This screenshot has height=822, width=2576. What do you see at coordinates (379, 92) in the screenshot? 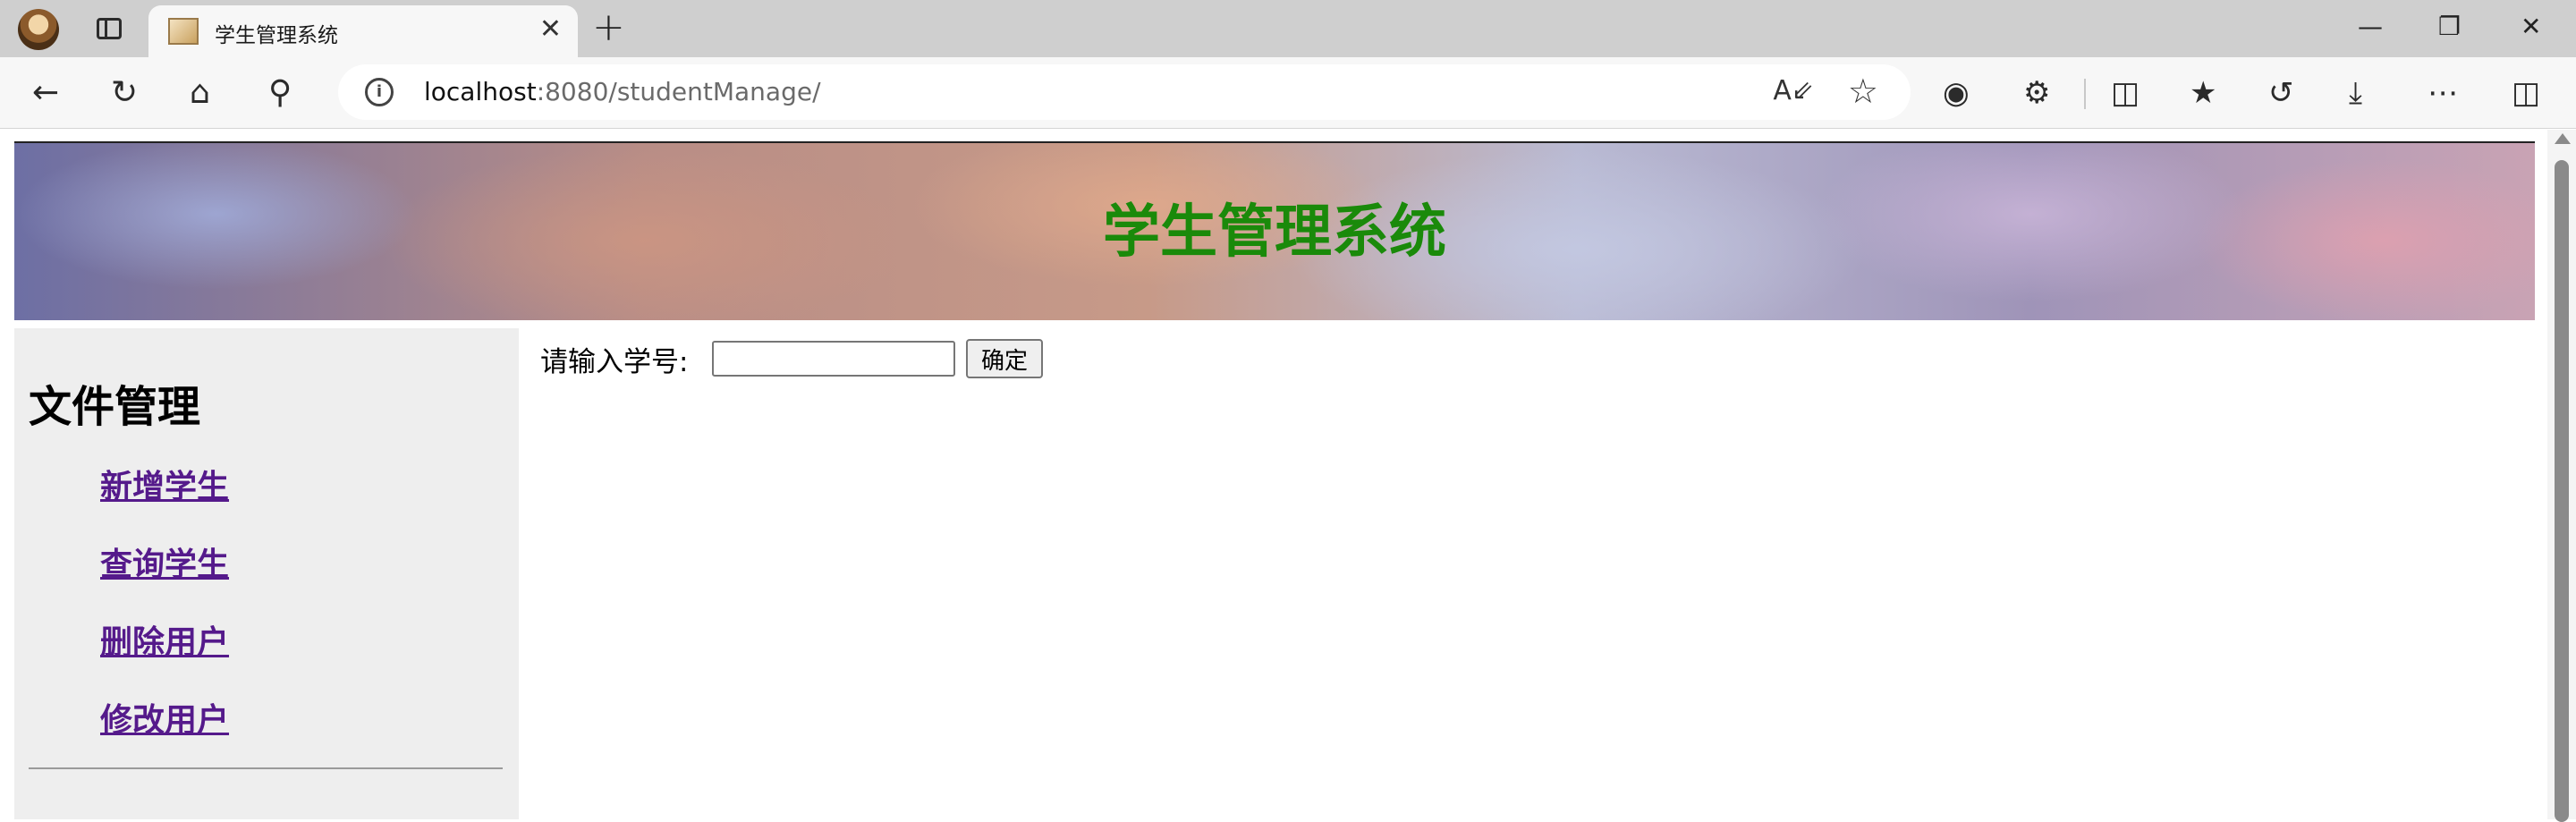
I see `site-info-icon: i` at bounding box center [379, 92].